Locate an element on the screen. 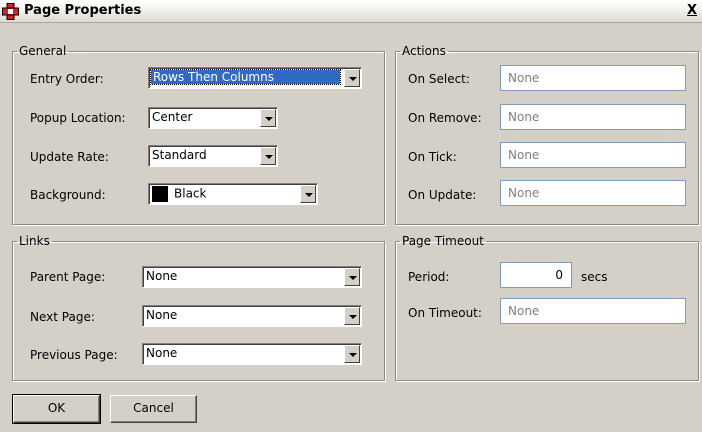 The height and width of the screenshot is (432, 702). on-update-label: On Update: is located at coordinates (442, 195).